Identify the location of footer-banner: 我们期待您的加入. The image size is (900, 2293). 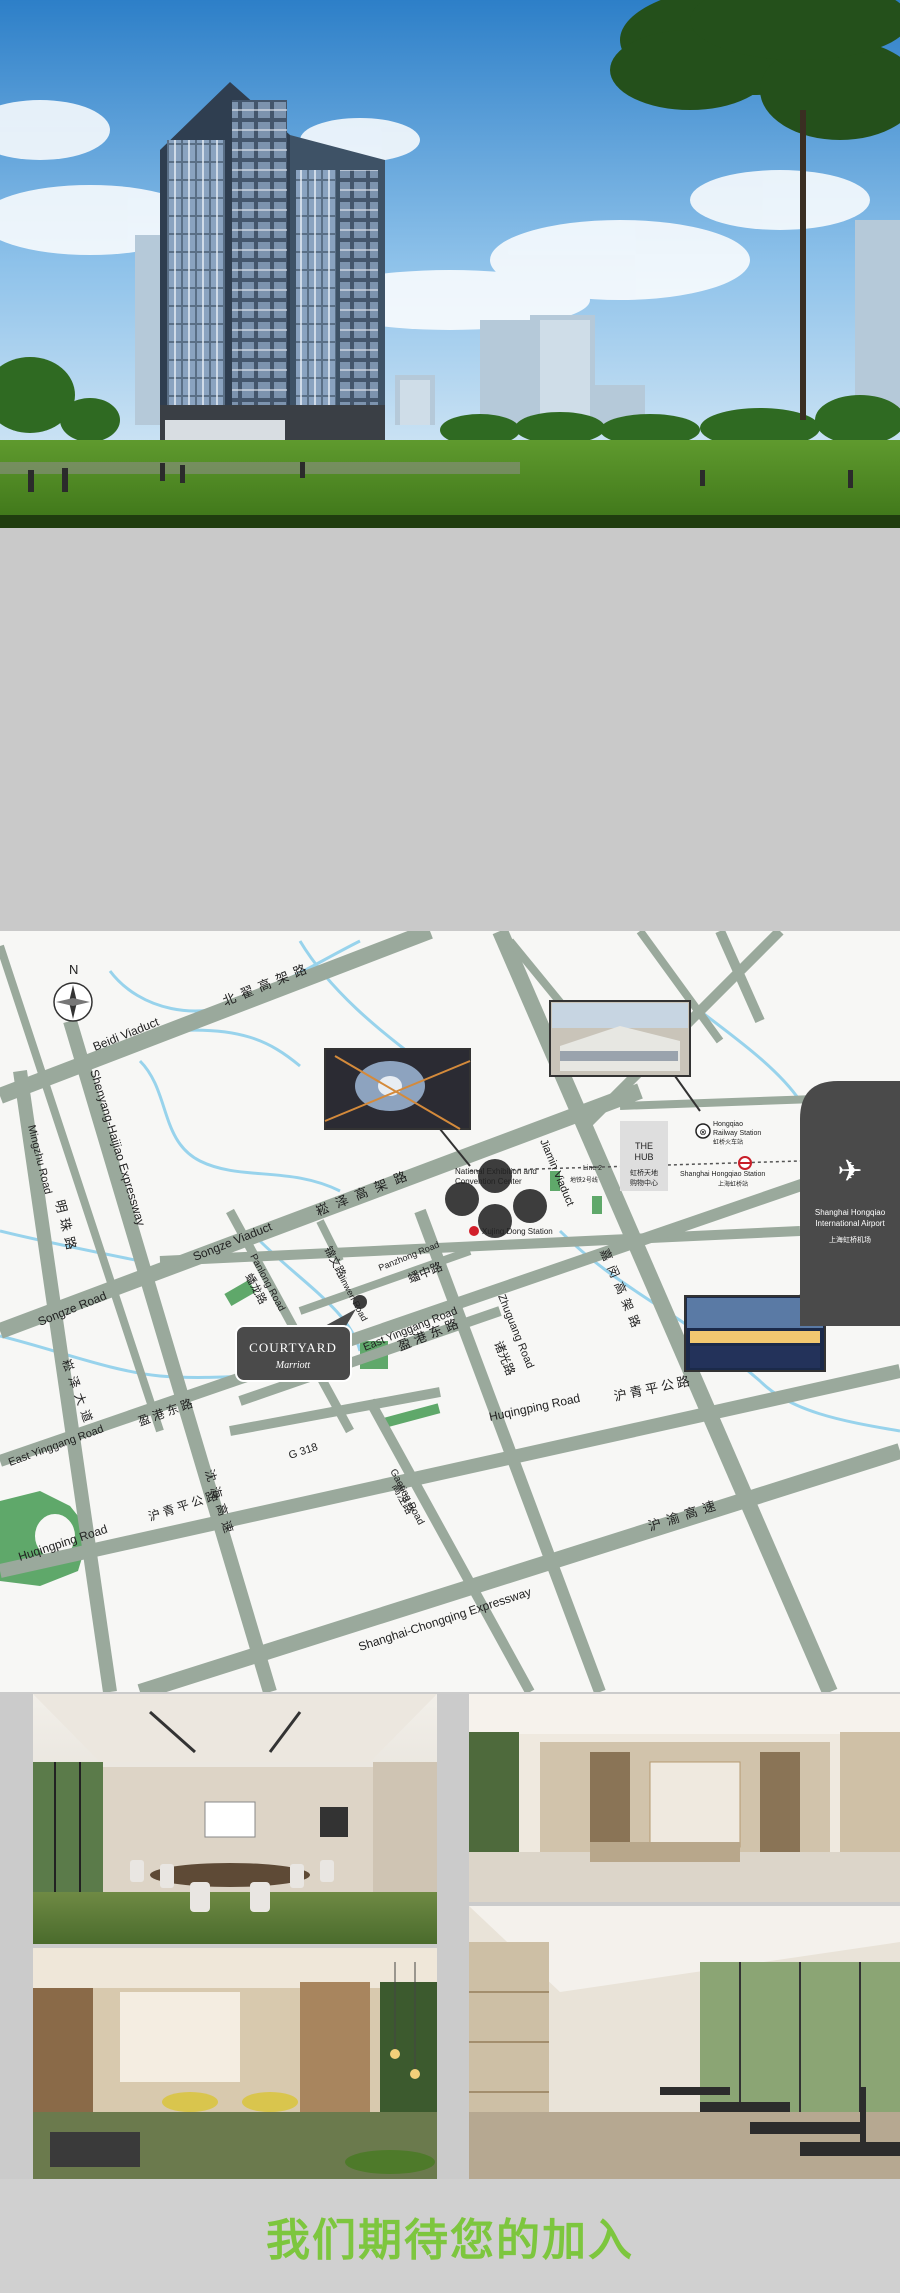
(450, 2236).